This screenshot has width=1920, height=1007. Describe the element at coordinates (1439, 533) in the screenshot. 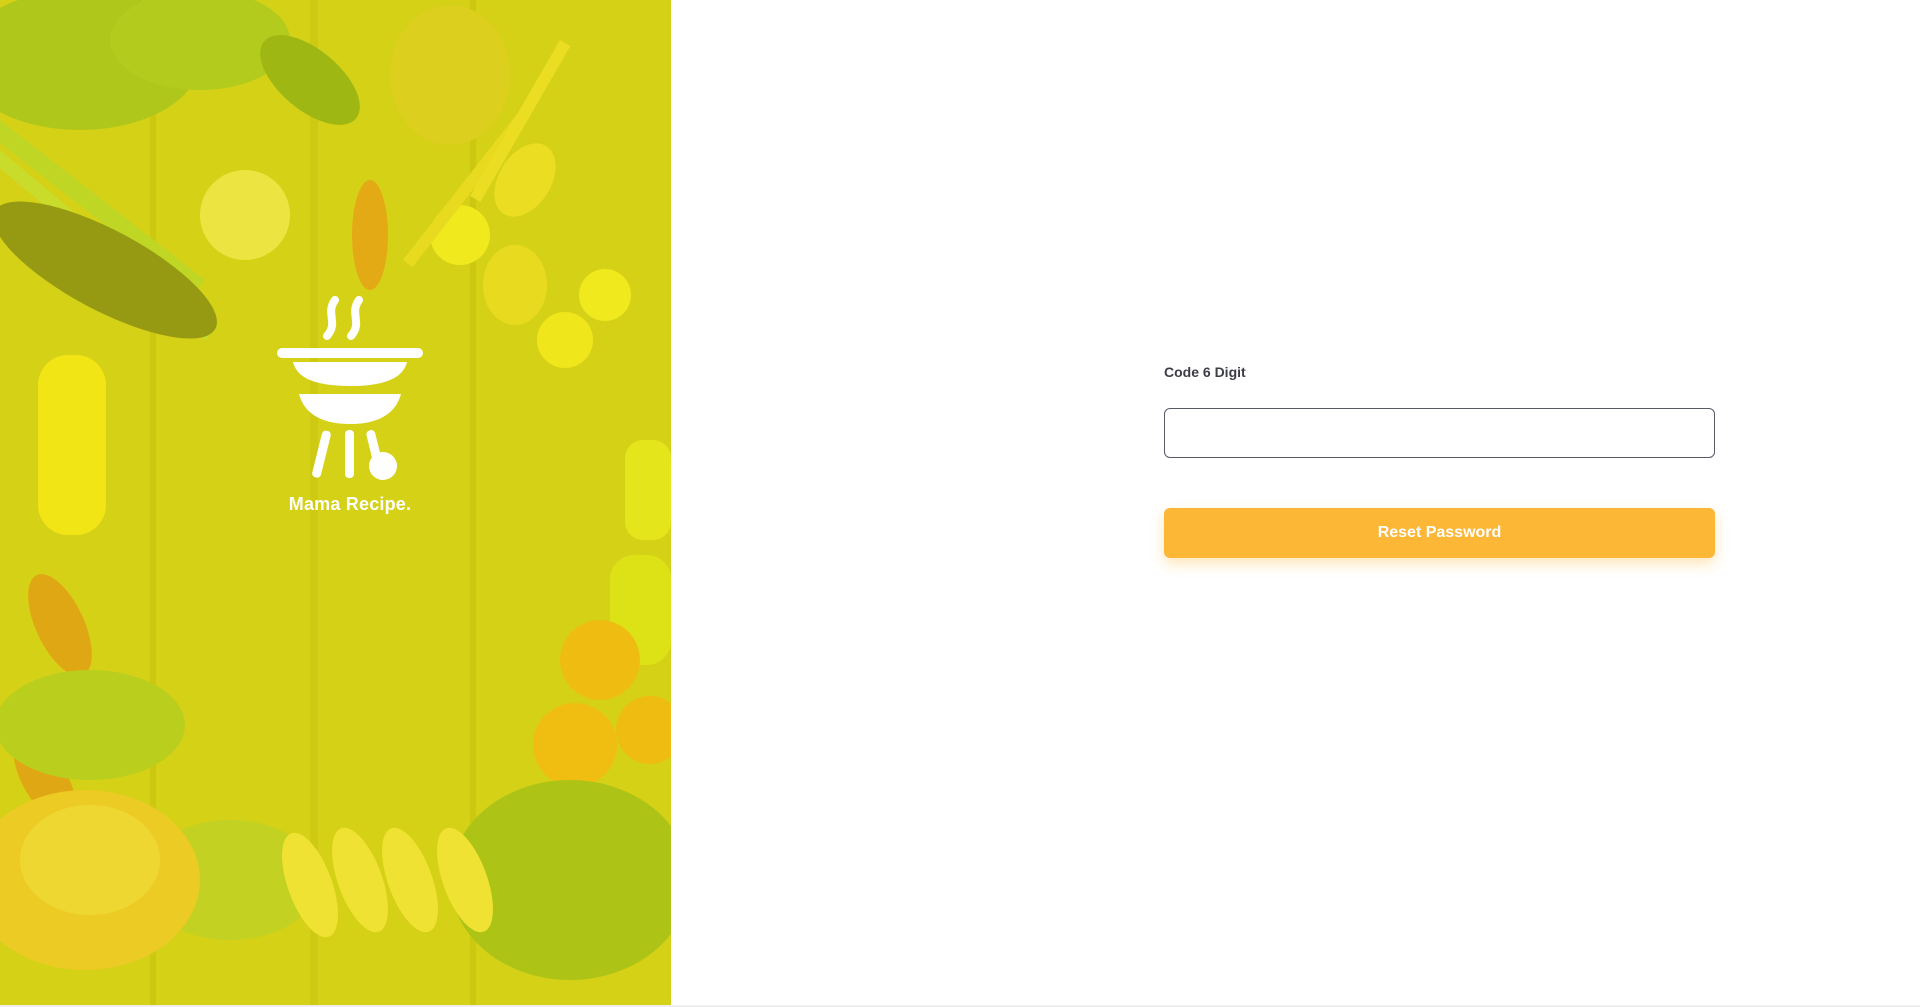

I see `reset-password-button: Reset Password` at that location.